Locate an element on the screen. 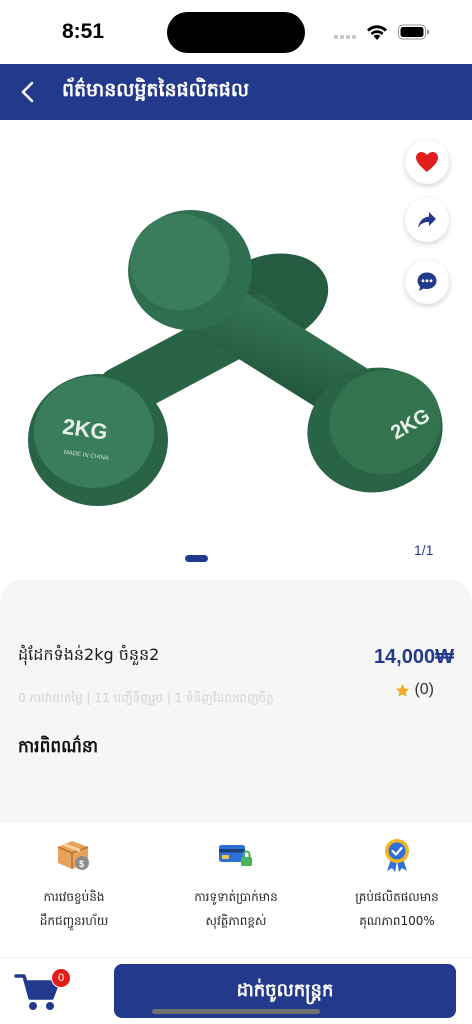 The height and width of the screenshot is (1024, 472). cart-count-badge: 0 is located at coordinates (61, 978).